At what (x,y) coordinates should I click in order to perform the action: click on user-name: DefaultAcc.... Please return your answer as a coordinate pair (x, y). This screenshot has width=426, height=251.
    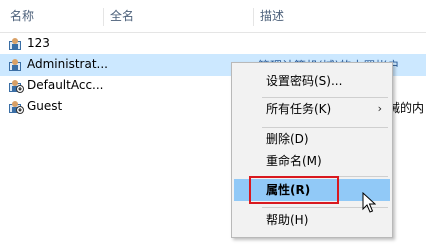
    Looking at the image, I should click on (65, 85).